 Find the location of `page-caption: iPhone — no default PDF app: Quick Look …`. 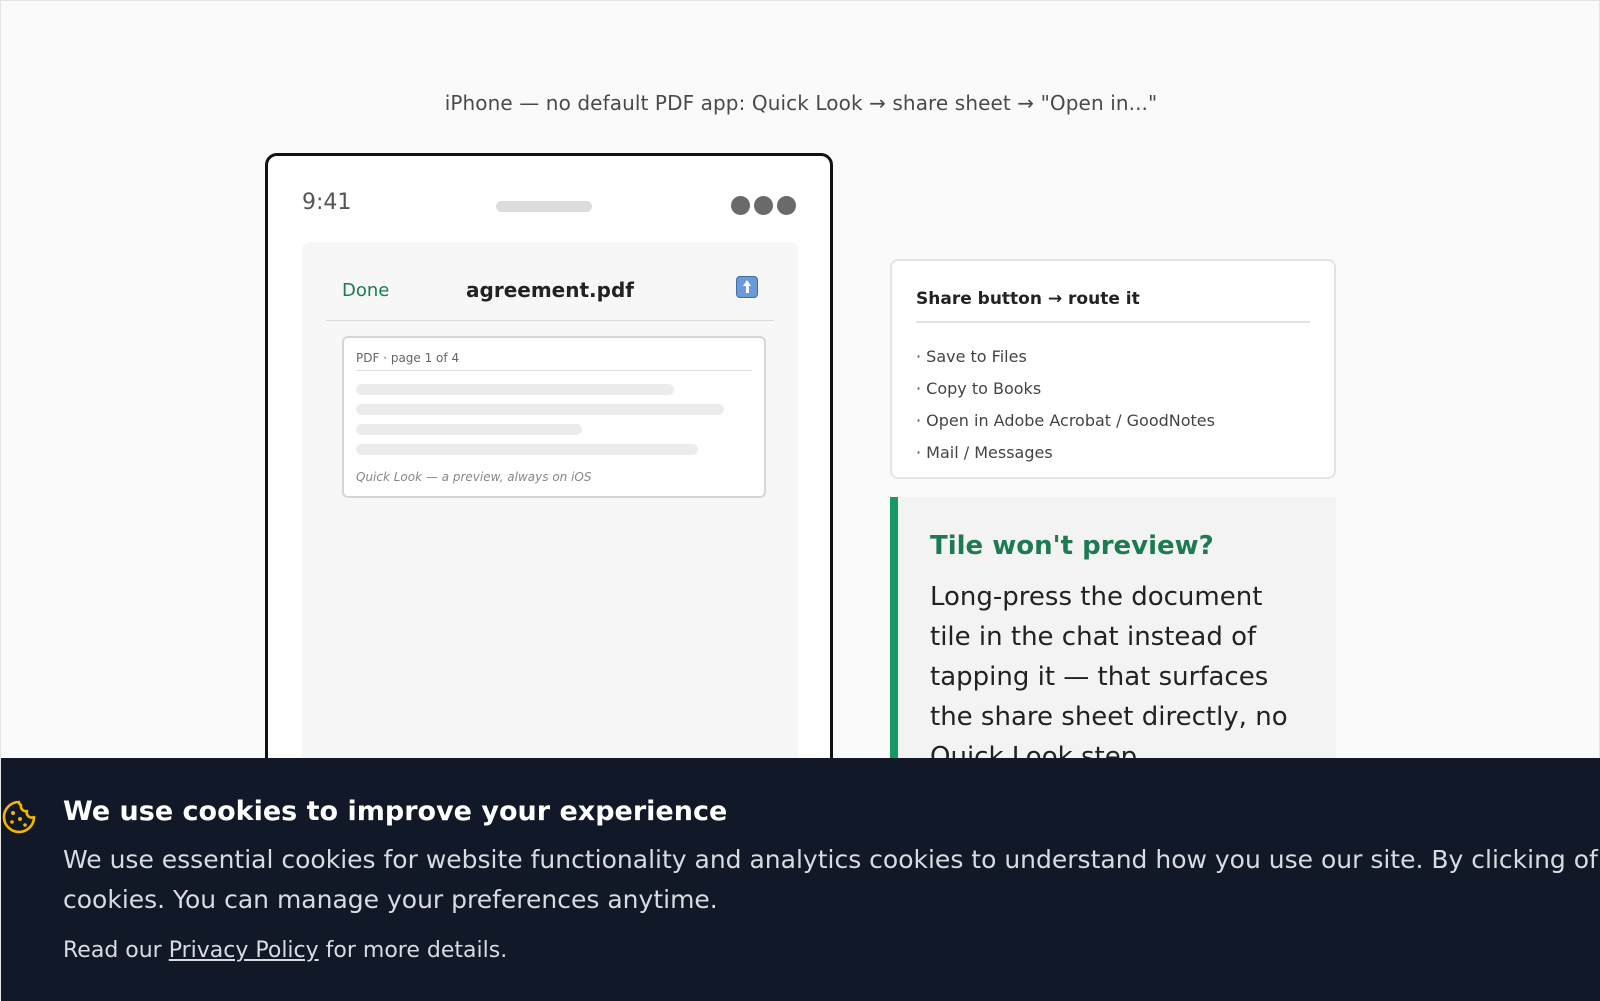

page-caption: iPhone — no default PDF app: Quick Look … is located at coordinates (801, 103).